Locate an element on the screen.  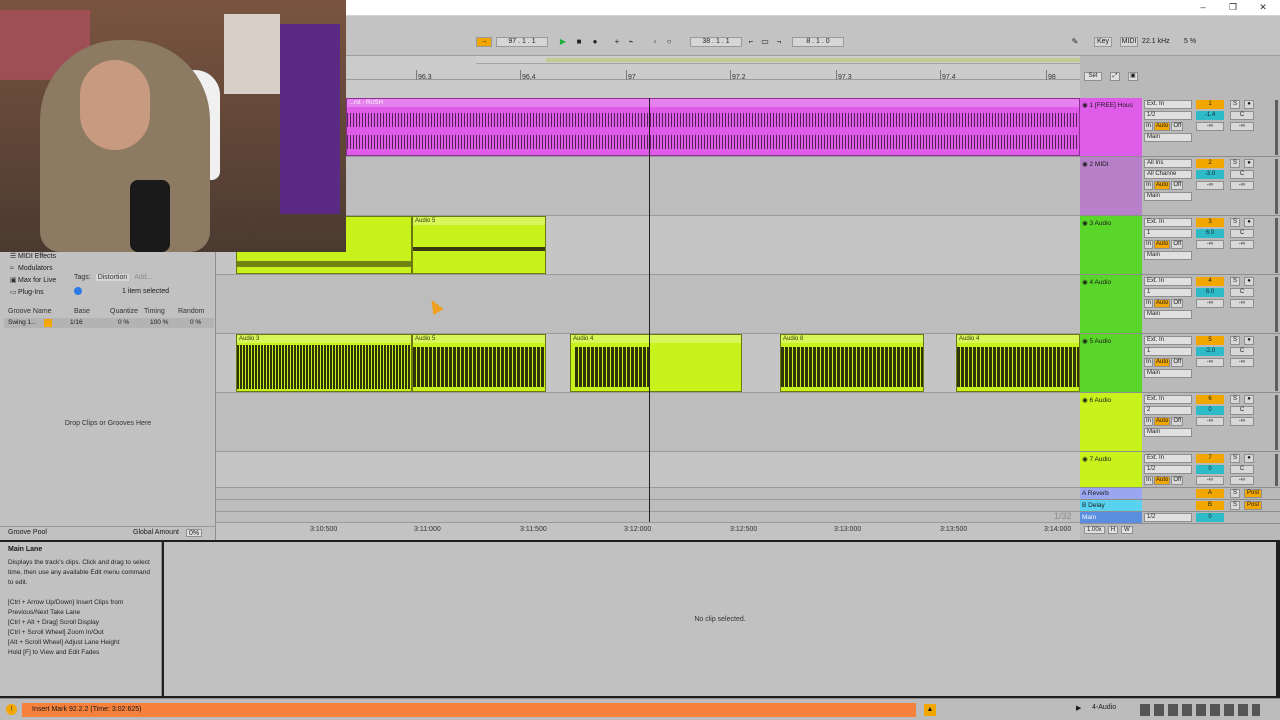
clip-audio-8: Audio 8 is located at coordinates (852, 363).